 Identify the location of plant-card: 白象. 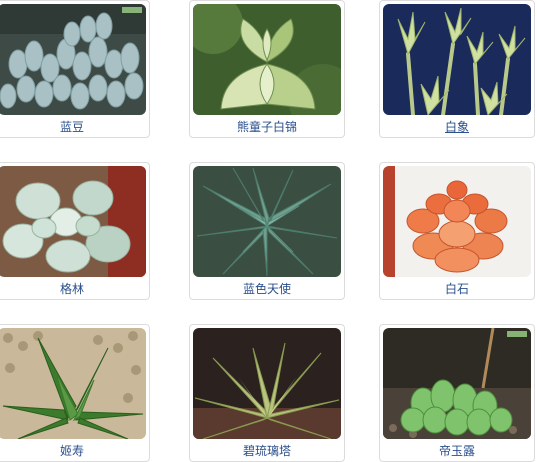
(457, 69).